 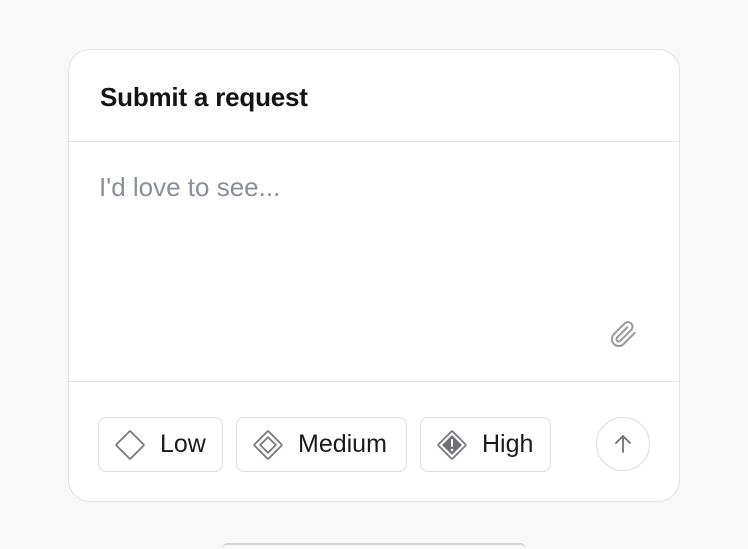 What do you see at coordinates (374, 96) in the screenshot?
I see `card-header: Submit a request` at bounding box center [374, 96].